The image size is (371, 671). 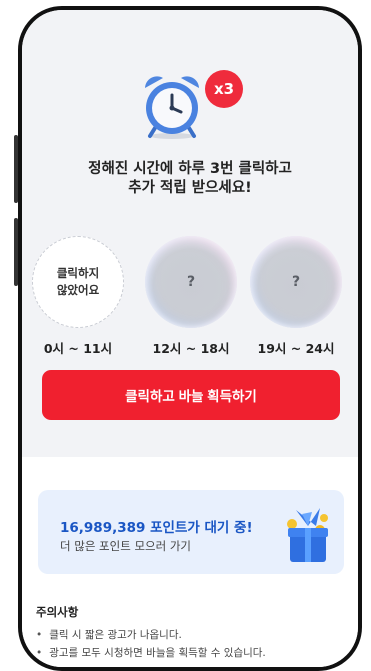 What do you see at coordinates (78, 273) in the screenshot?
I see `slot-status-line-1: 클릭하지` at bounding box center [78, 273].